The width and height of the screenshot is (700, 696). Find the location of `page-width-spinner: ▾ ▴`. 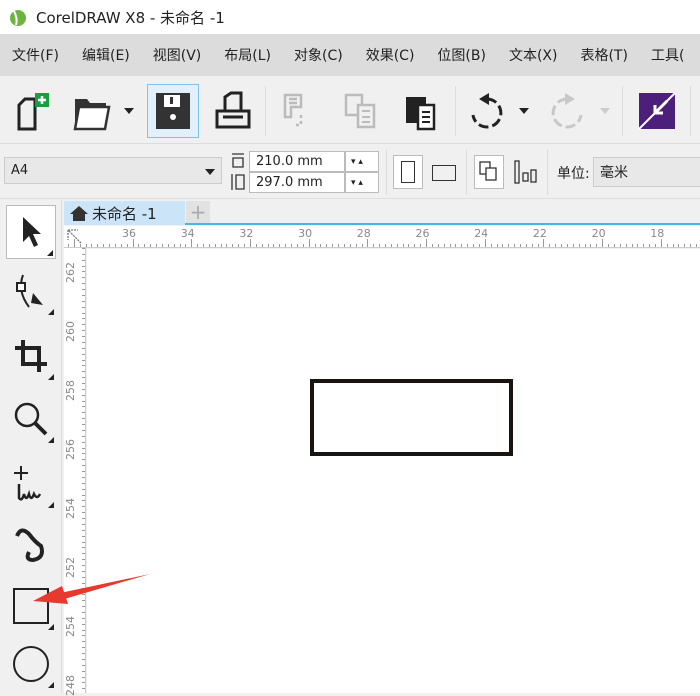

page-width-spinner: ▾ ▴ is located at coordinates (362, 161).